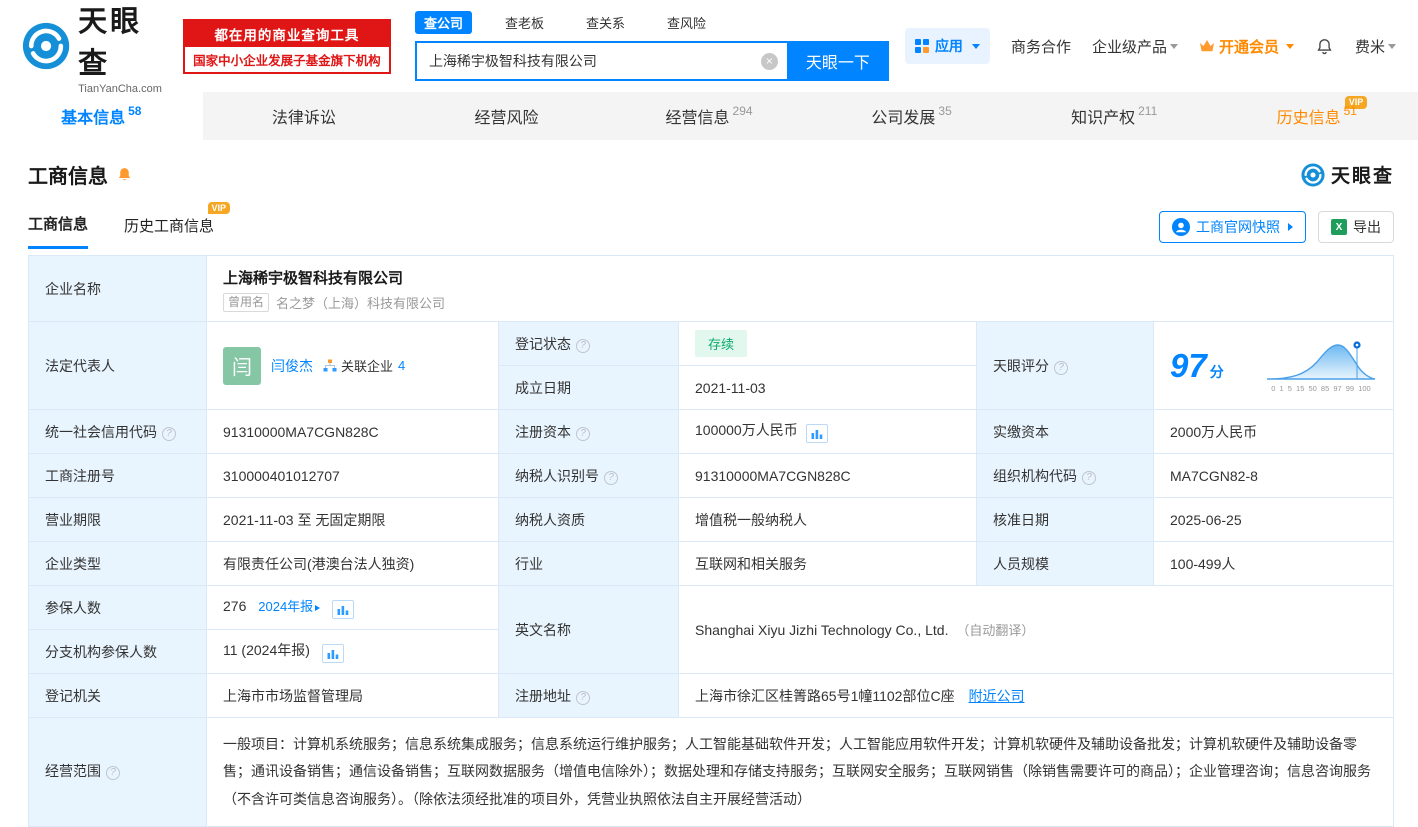 This screenshot has height=827, width=1418. Describe the element at coordinates (117, 607) in the screenshot. I see `label-insured-count: 参保人数` at that location.